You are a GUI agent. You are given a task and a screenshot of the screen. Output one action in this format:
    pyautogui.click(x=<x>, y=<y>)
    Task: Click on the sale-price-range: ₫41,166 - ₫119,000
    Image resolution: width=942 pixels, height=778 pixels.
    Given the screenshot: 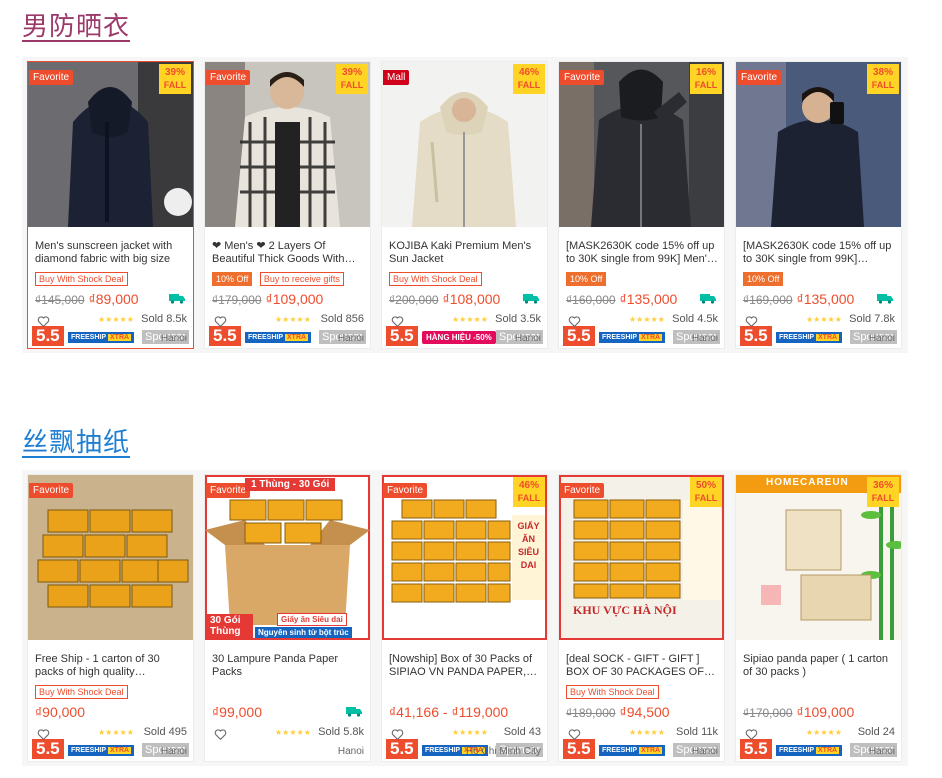 What is the action you would take?
    pyautogui.click(x=449, y=712)
    